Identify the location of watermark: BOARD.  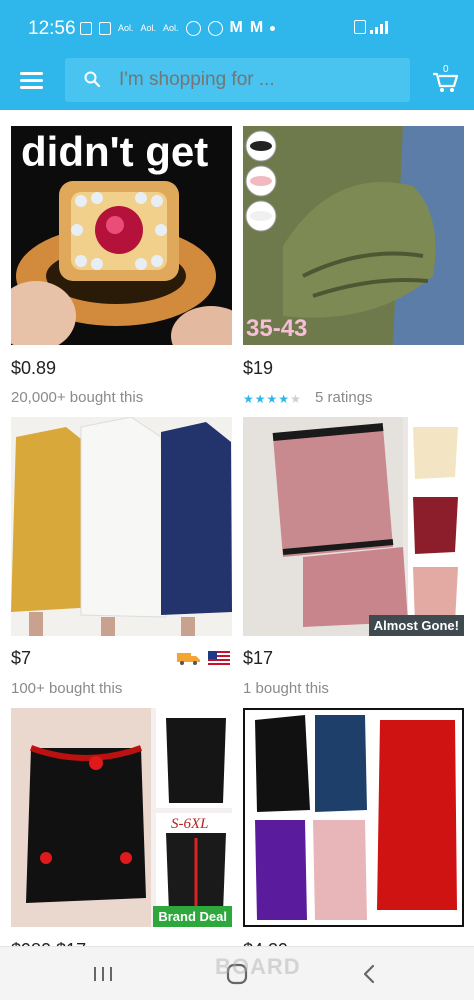
(258, 966).